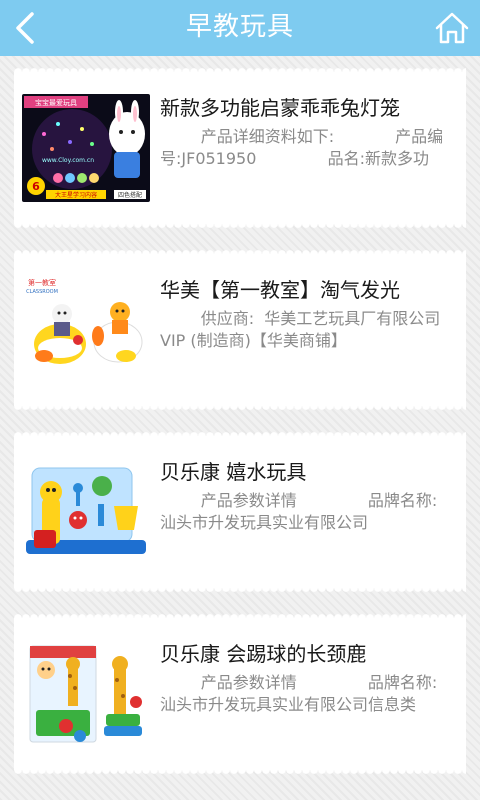 This screenshot has height=800, width=480. What do you see at coordinates (42, 292) in the screenshot?
I see `image-logo-sub: CLASSROOM` at bounding box center [42, 292].